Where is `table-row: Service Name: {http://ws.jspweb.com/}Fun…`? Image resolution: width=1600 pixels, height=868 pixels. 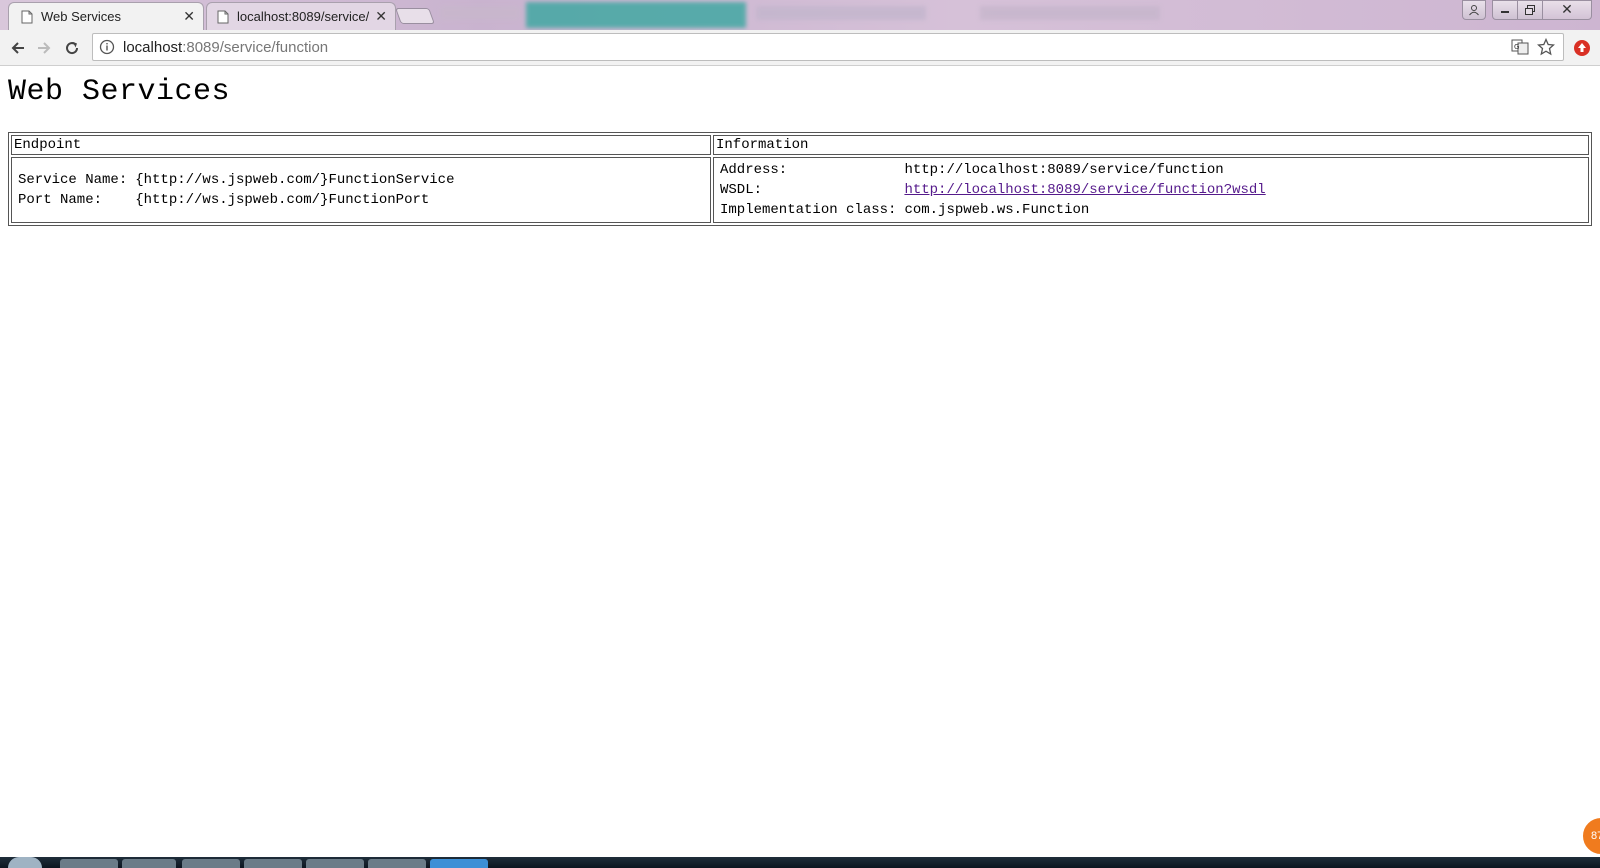 table-row: Service Name: {http://ws.jspweb.com/}Fun… is located at coordinates (800, 190).